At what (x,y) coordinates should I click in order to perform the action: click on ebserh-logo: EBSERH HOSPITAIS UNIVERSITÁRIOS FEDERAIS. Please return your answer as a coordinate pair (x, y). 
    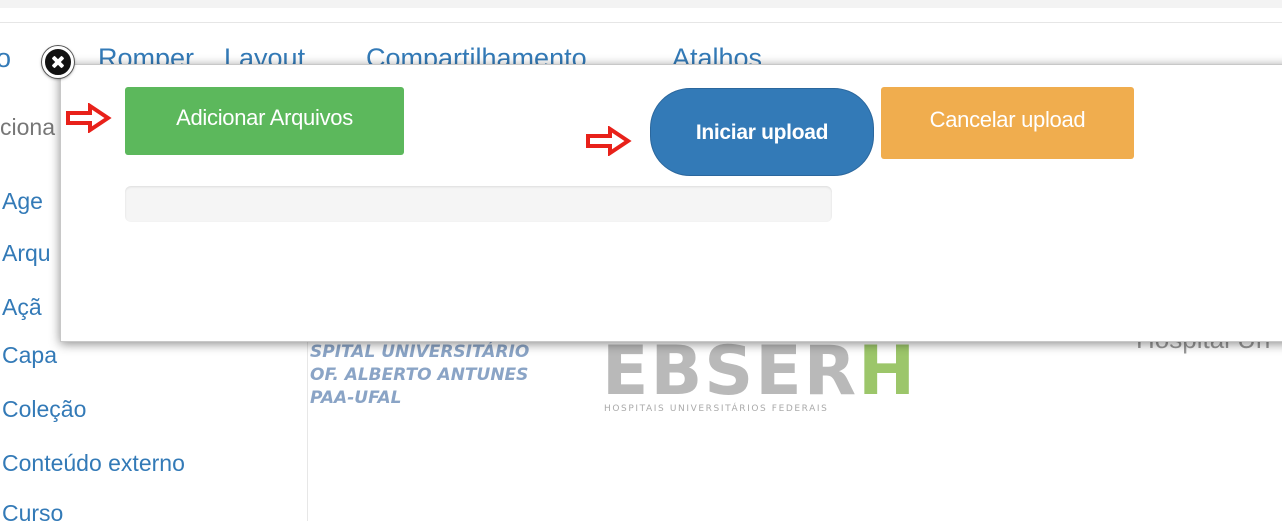
    Looking at the image, I should click on (758, 379).